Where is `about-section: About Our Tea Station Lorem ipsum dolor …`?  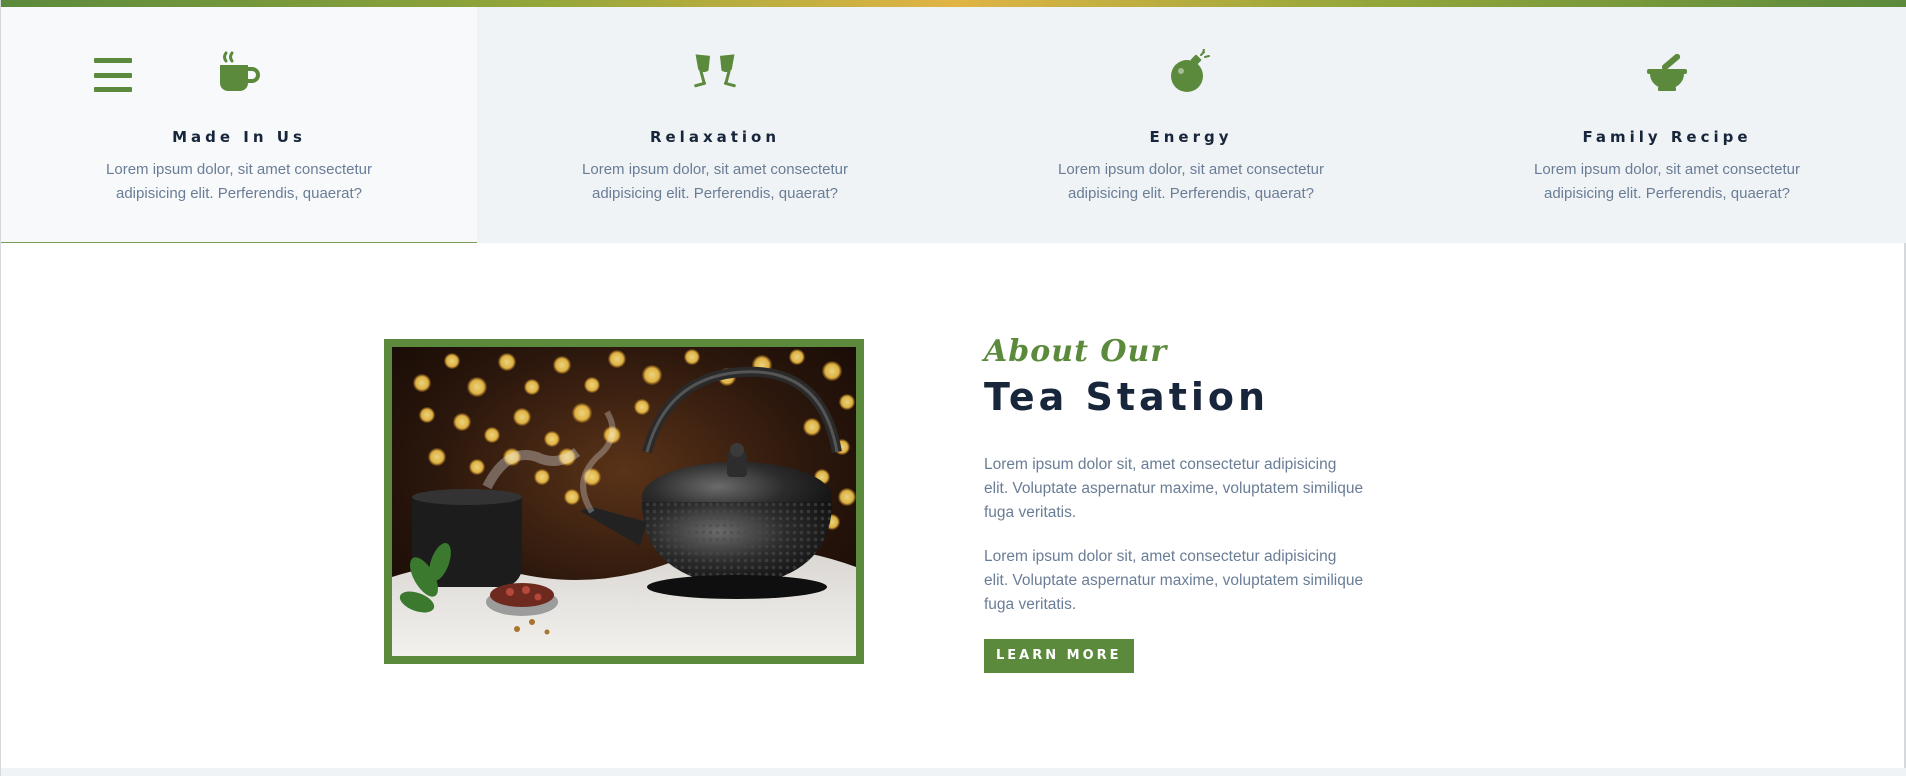
about-section: About Our Tea Station Lorem ipsum dolor … is located at coordinates (1174, 503).